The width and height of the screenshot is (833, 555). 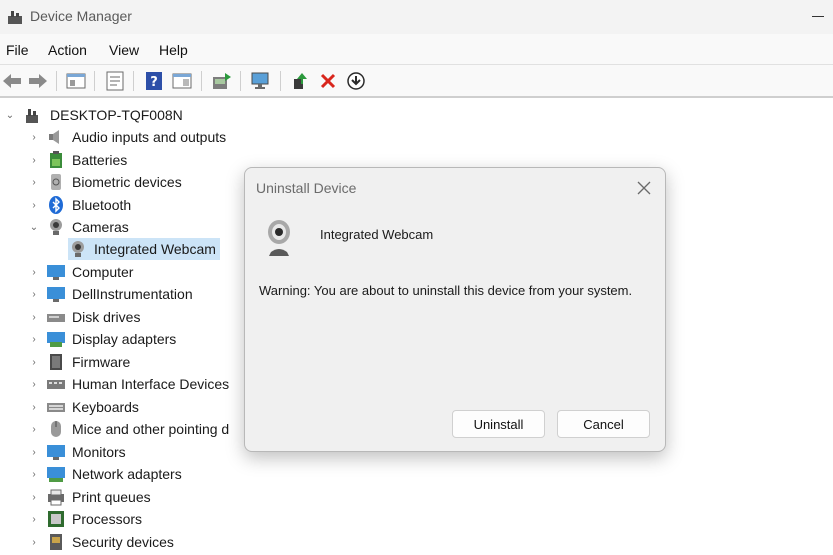 I want to click on tree-item-integrated-webcam: Integrated Webcam, so click(x=144, y=249).